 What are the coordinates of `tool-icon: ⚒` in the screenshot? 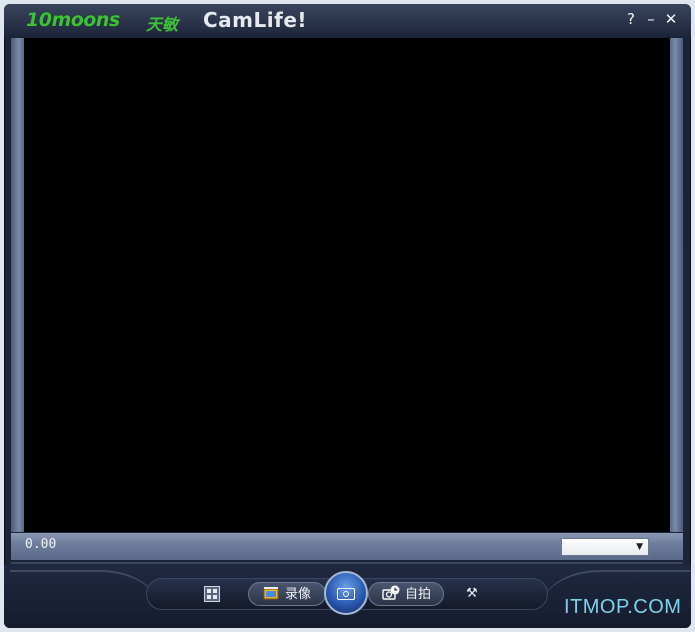 It's located at (473, 594).